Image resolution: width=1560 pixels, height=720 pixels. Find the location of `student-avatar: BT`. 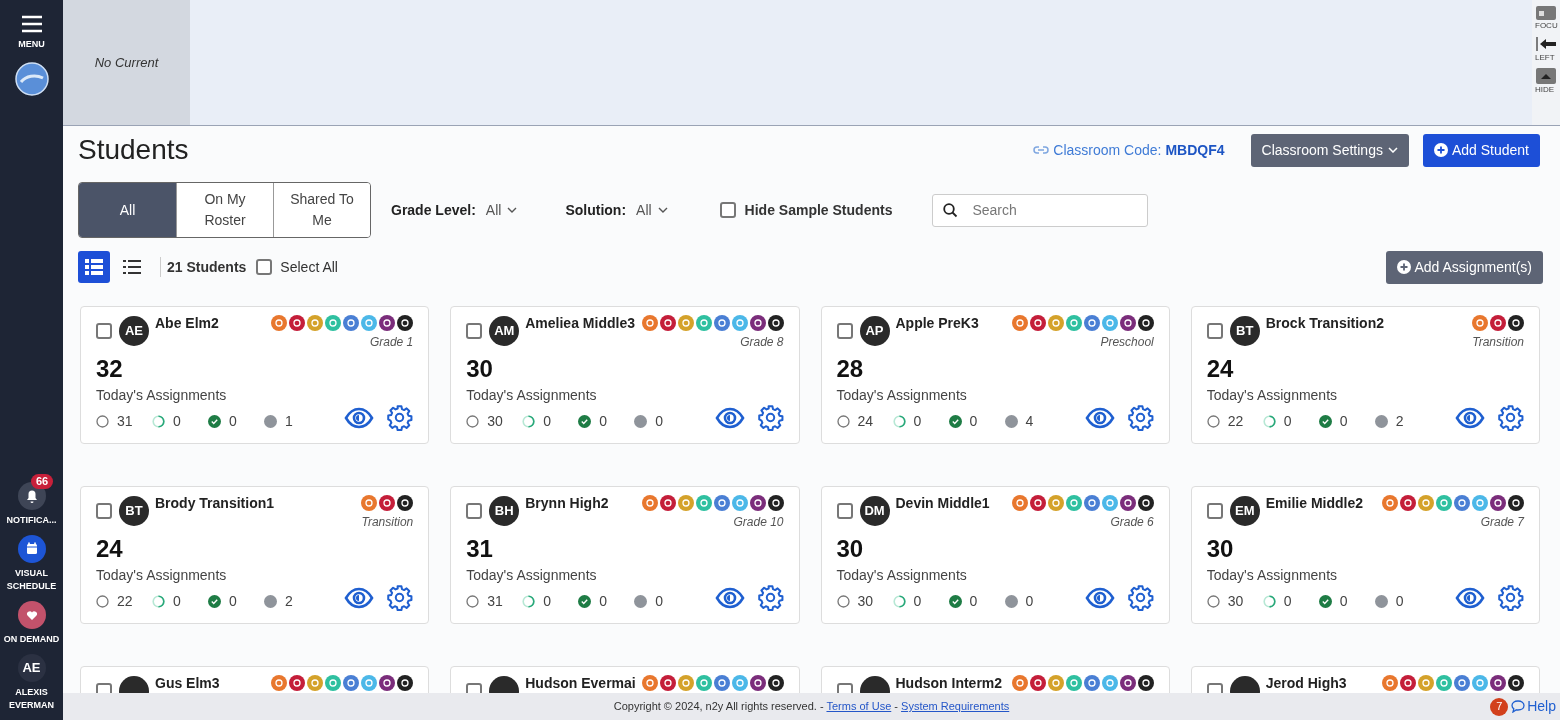

student-avatar: BT is located at coordinates (1244, 331).